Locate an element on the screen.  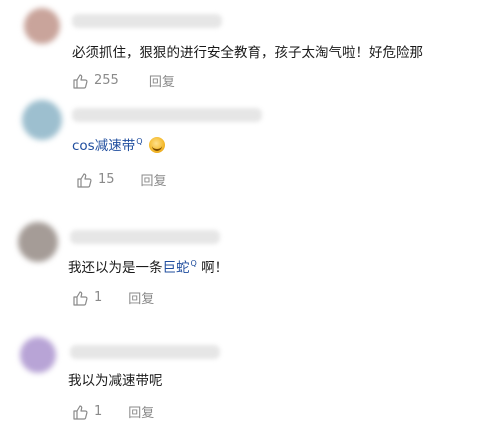
like-count: 255 is located at coordinates (106, 80).